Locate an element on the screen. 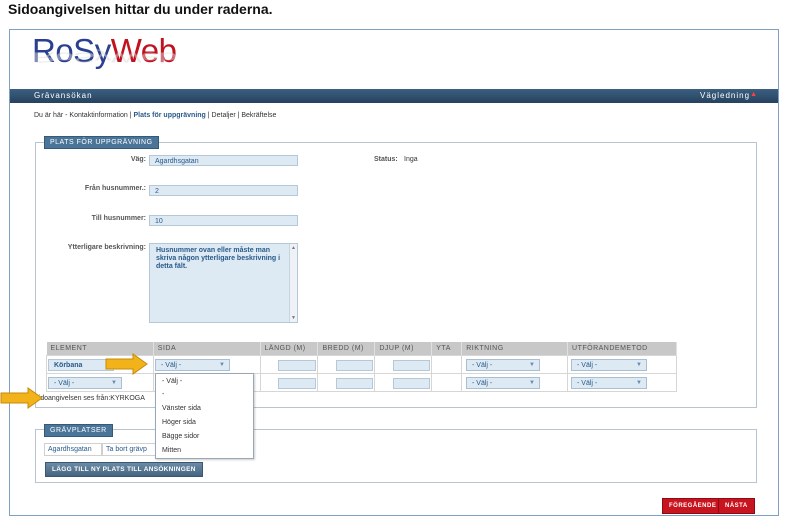 This screenshot has height=520, width=787. till-input: 10 is located at coordinates (223, 220).